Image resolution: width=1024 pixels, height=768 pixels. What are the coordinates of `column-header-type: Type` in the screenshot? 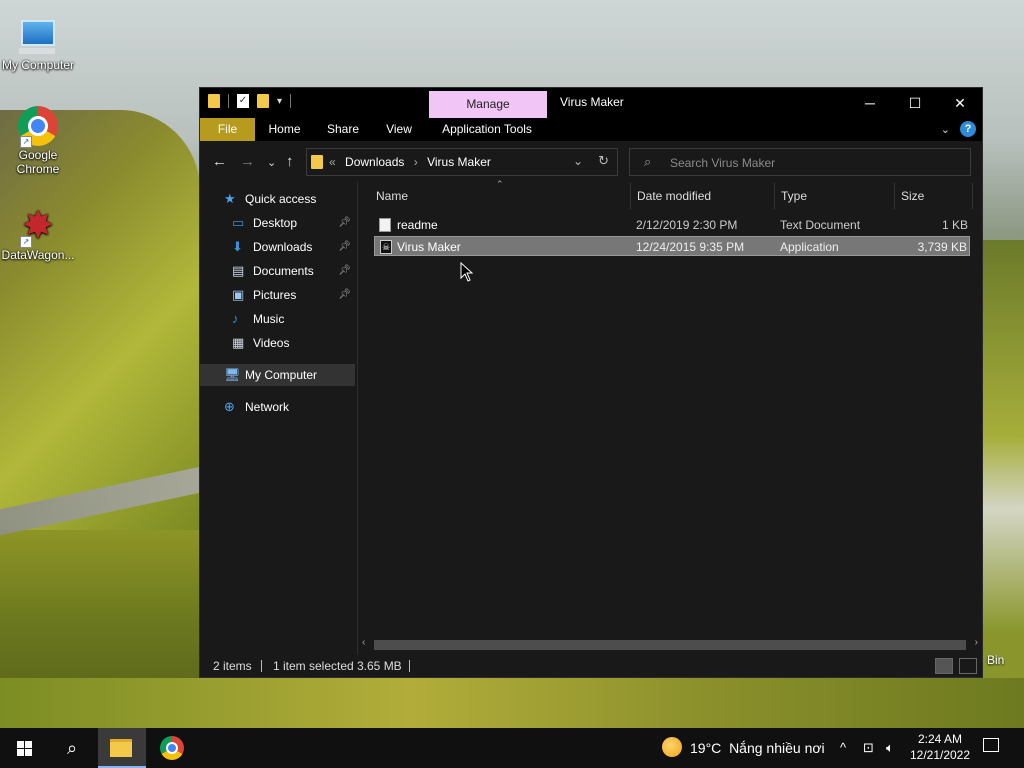 It's located at (794, 196).